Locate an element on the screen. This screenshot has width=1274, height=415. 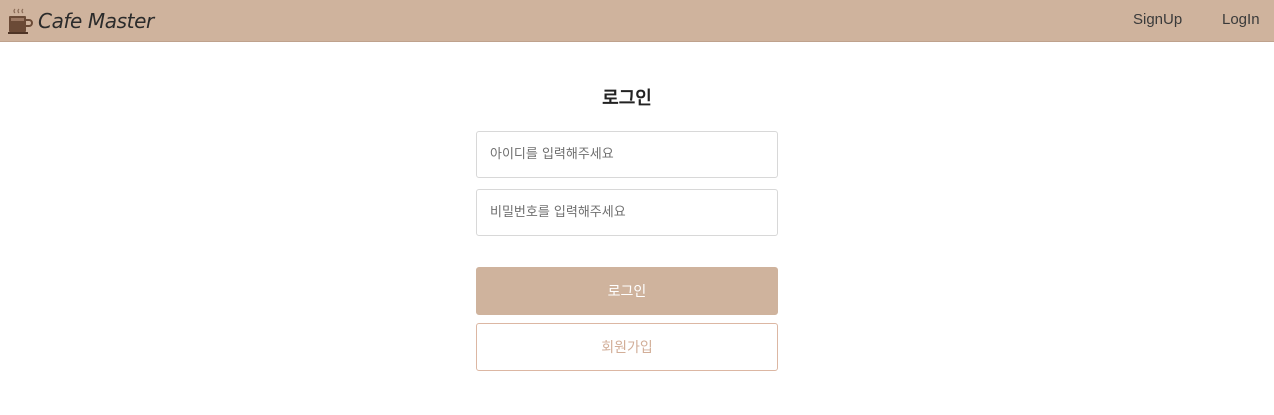
nav-login-link: LogIn is located at coordinates (1241, 19).